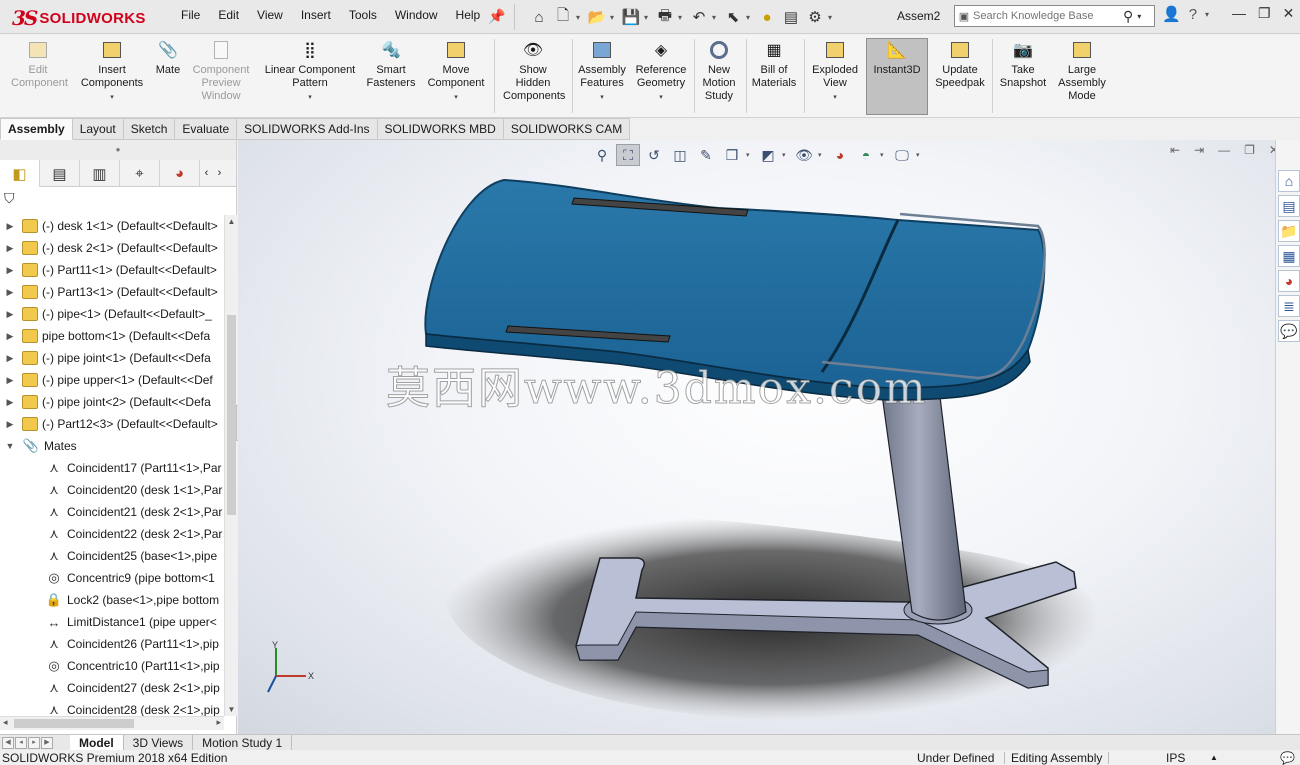 The height and width of the screenshot is (765, 1300). Describe the element at coordinates (832, 17) in the screenshot. I see `options-dropdown-icon: ▾` at that location.